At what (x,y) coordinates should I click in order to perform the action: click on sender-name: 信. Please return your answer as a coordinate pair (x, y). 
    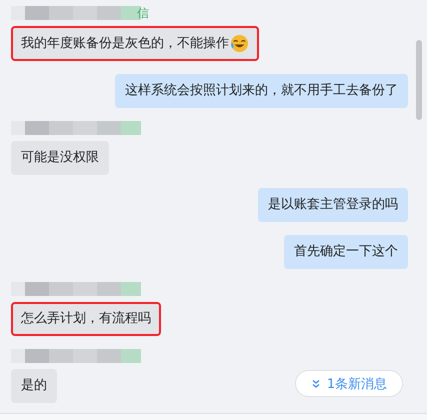
    Looking at the image, I should click on (143, 13).